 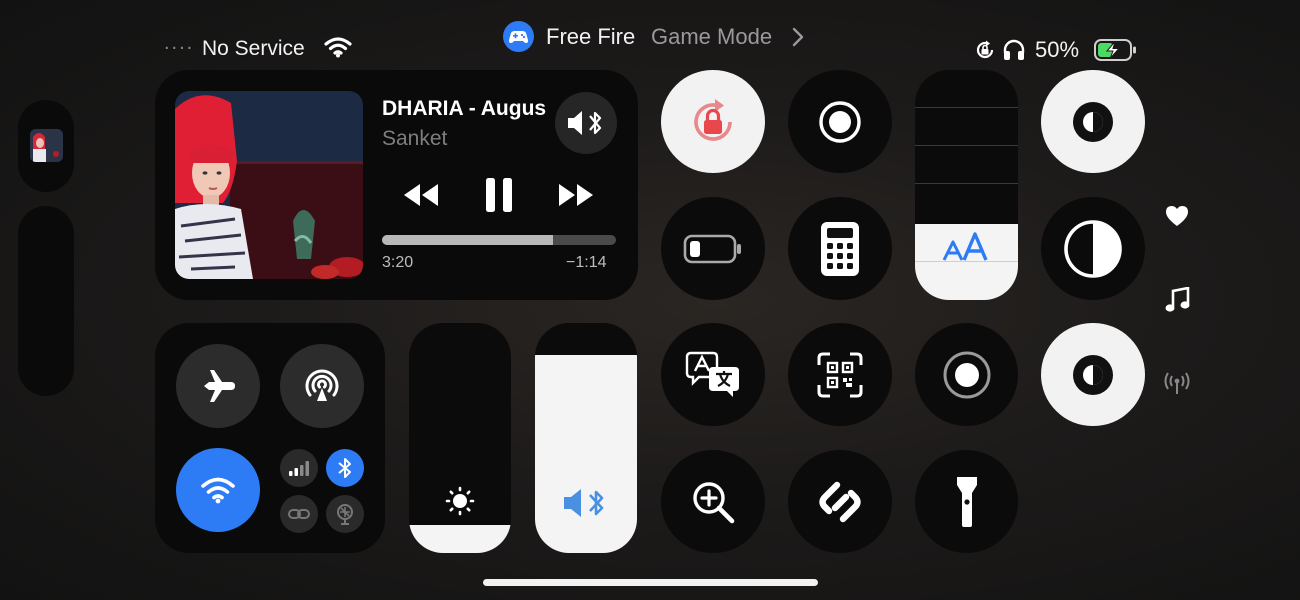 I want to click on brightness-icon, so click(x=460, y=501).